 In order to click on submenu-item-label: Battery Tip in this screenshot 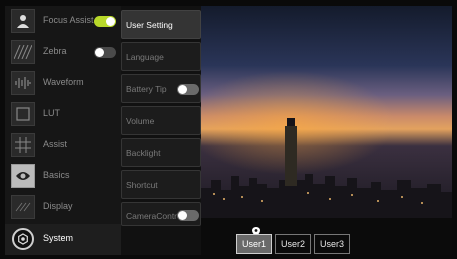, I will do `click(146, 89)`.